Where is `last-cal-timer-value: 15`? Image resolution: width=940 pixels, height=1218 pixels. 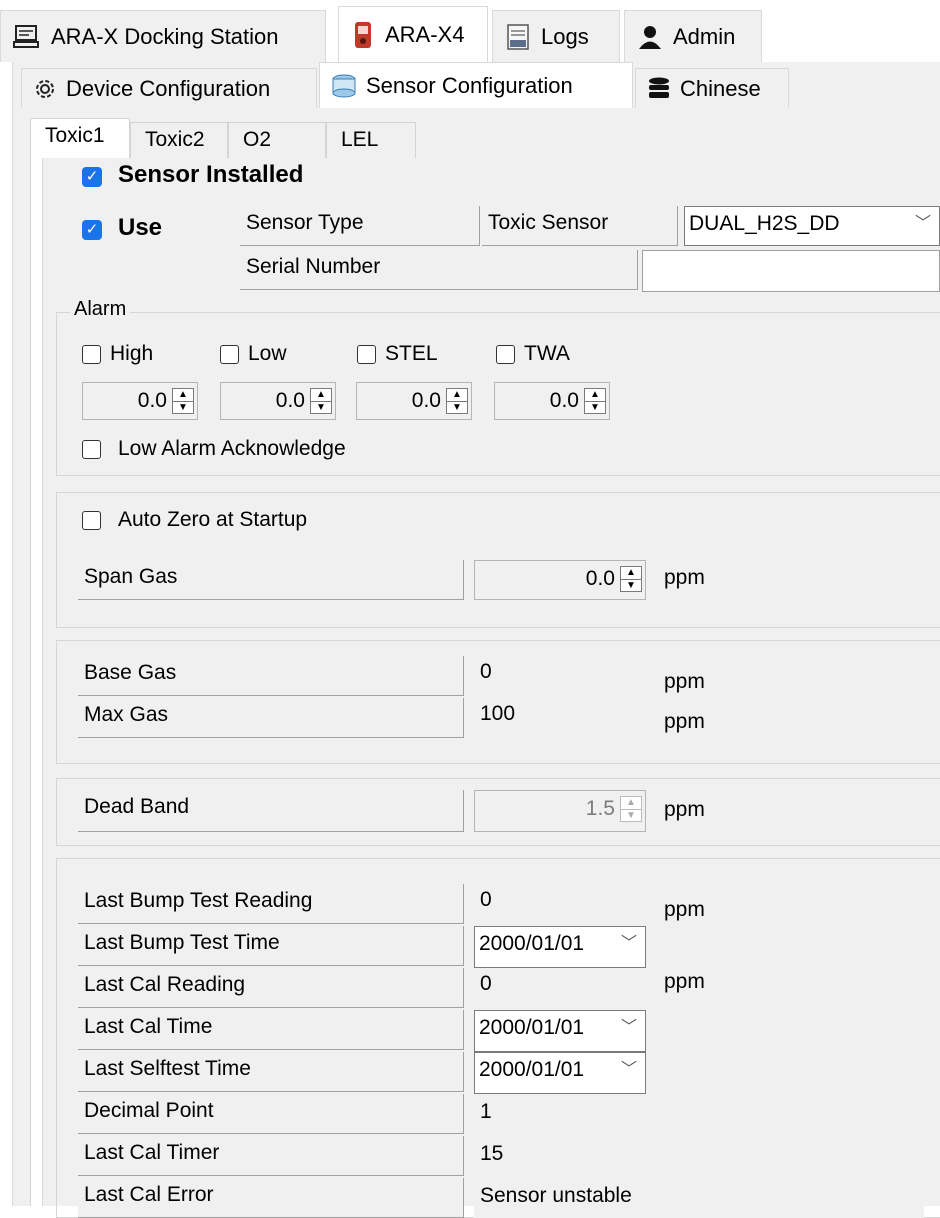
last-cal-timer-value: 15 is located at coordinates (560, 1157).